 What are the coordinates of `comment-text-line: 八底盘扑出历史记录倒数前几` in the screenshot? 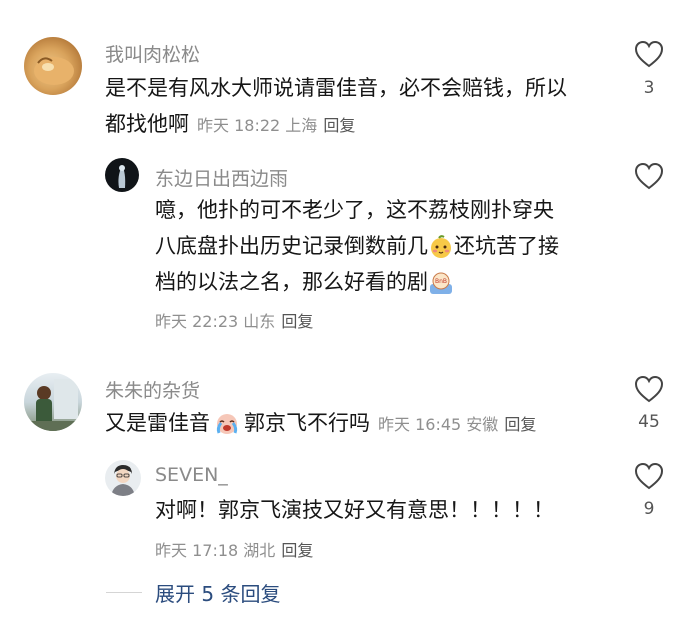 It's located at (291, 246).